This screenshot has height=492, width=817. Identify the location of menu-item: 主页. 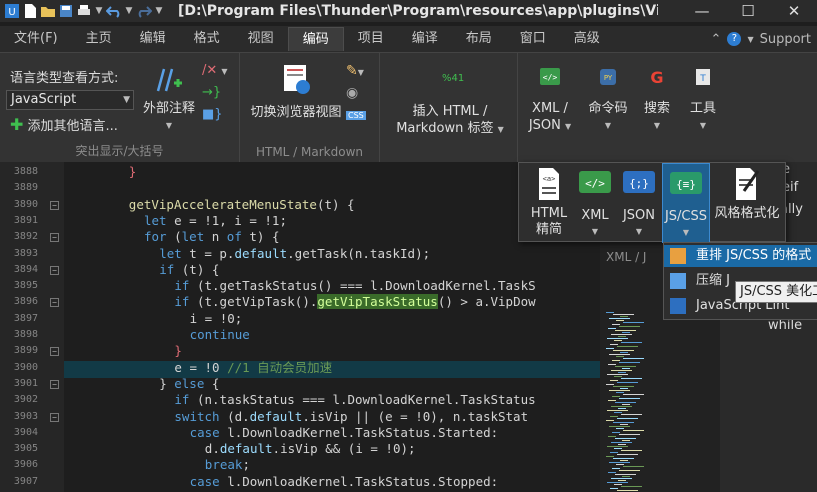
(99, 39).